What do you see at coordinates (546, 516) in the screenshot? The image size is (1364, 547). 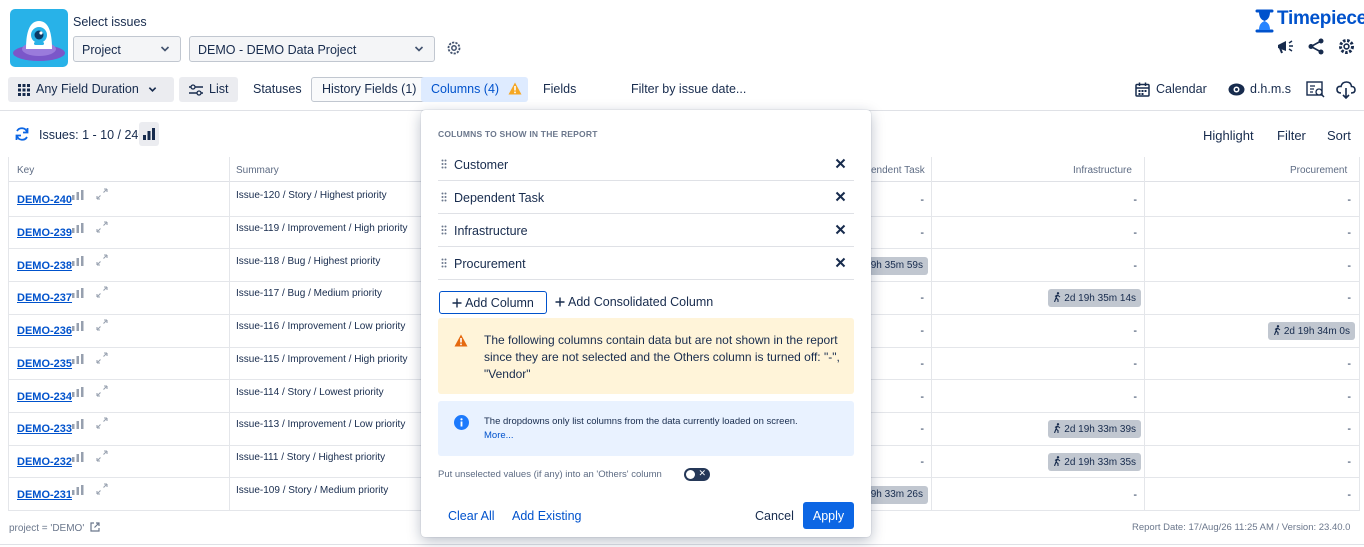 I see `add-existing-button: Add Existing` at bounding box center [546, 516].